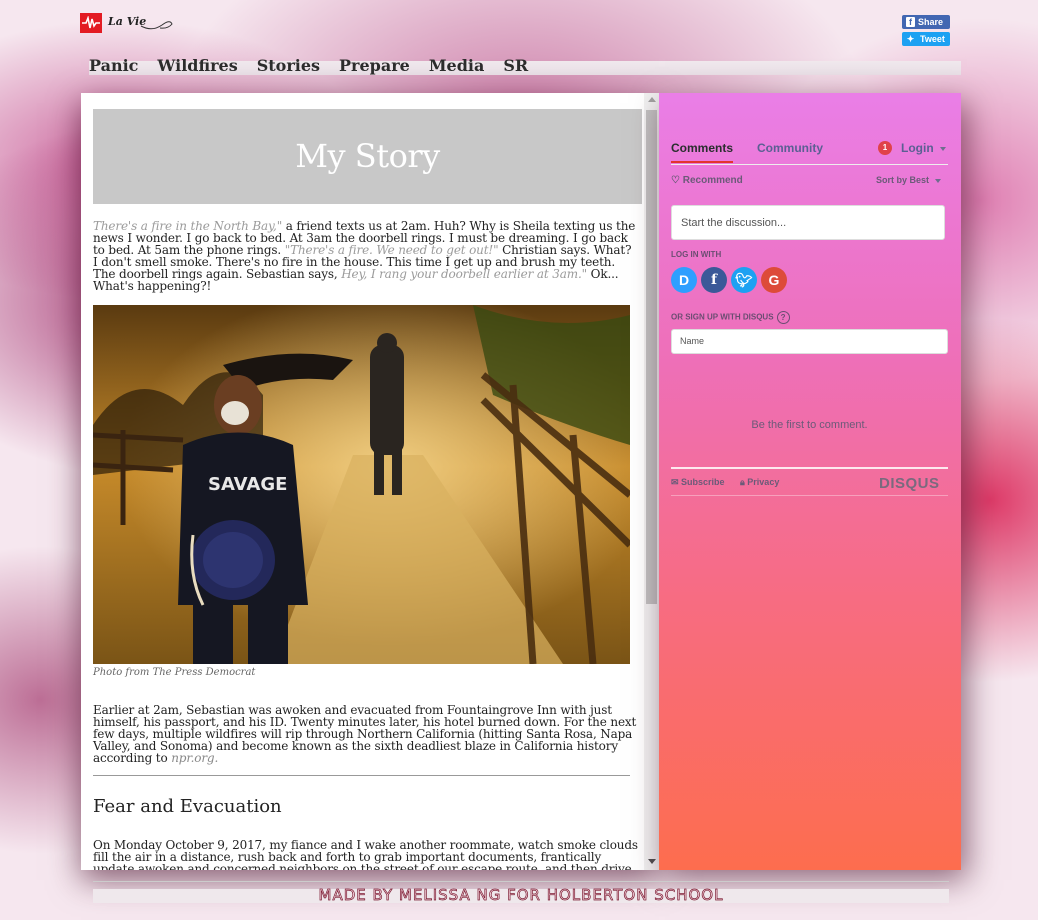 Image resolution: width=1038 pixels, height=920 pixels. I want to click on google-icon: G, so click(774, 280).